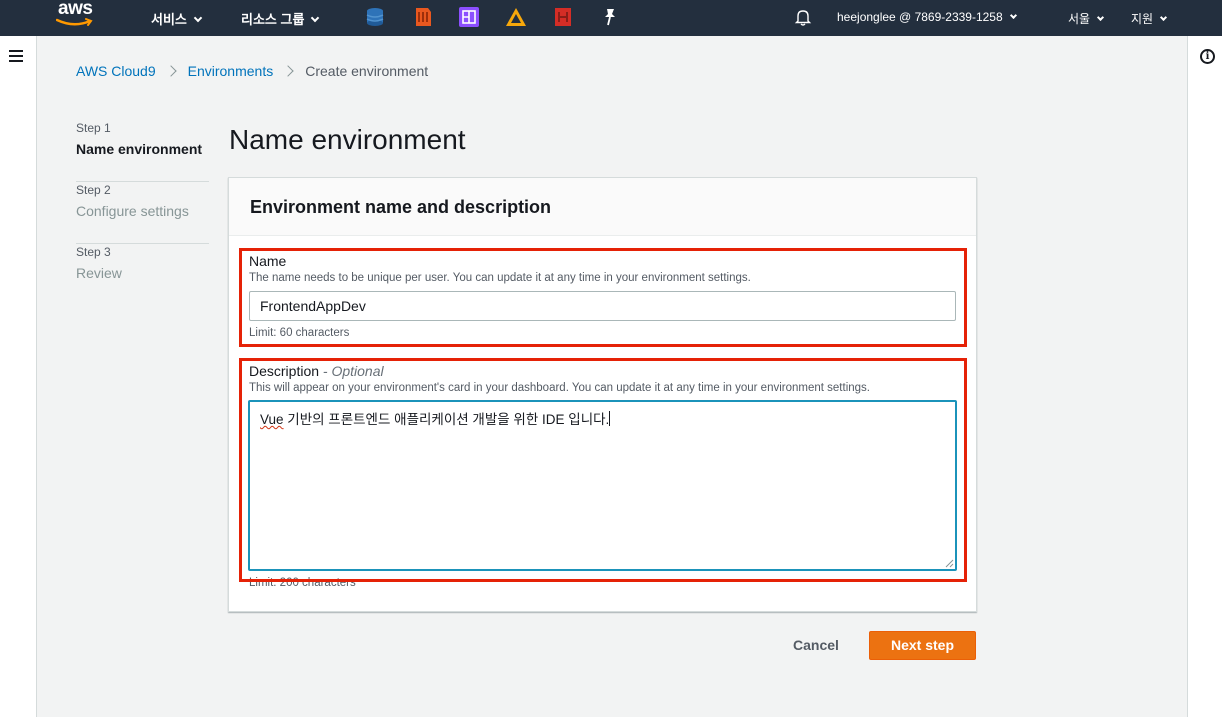  What do you see at coordinates (1207, 56) in the screenshot?
I see `info-icon: i` at bounding box center [1207, 56].